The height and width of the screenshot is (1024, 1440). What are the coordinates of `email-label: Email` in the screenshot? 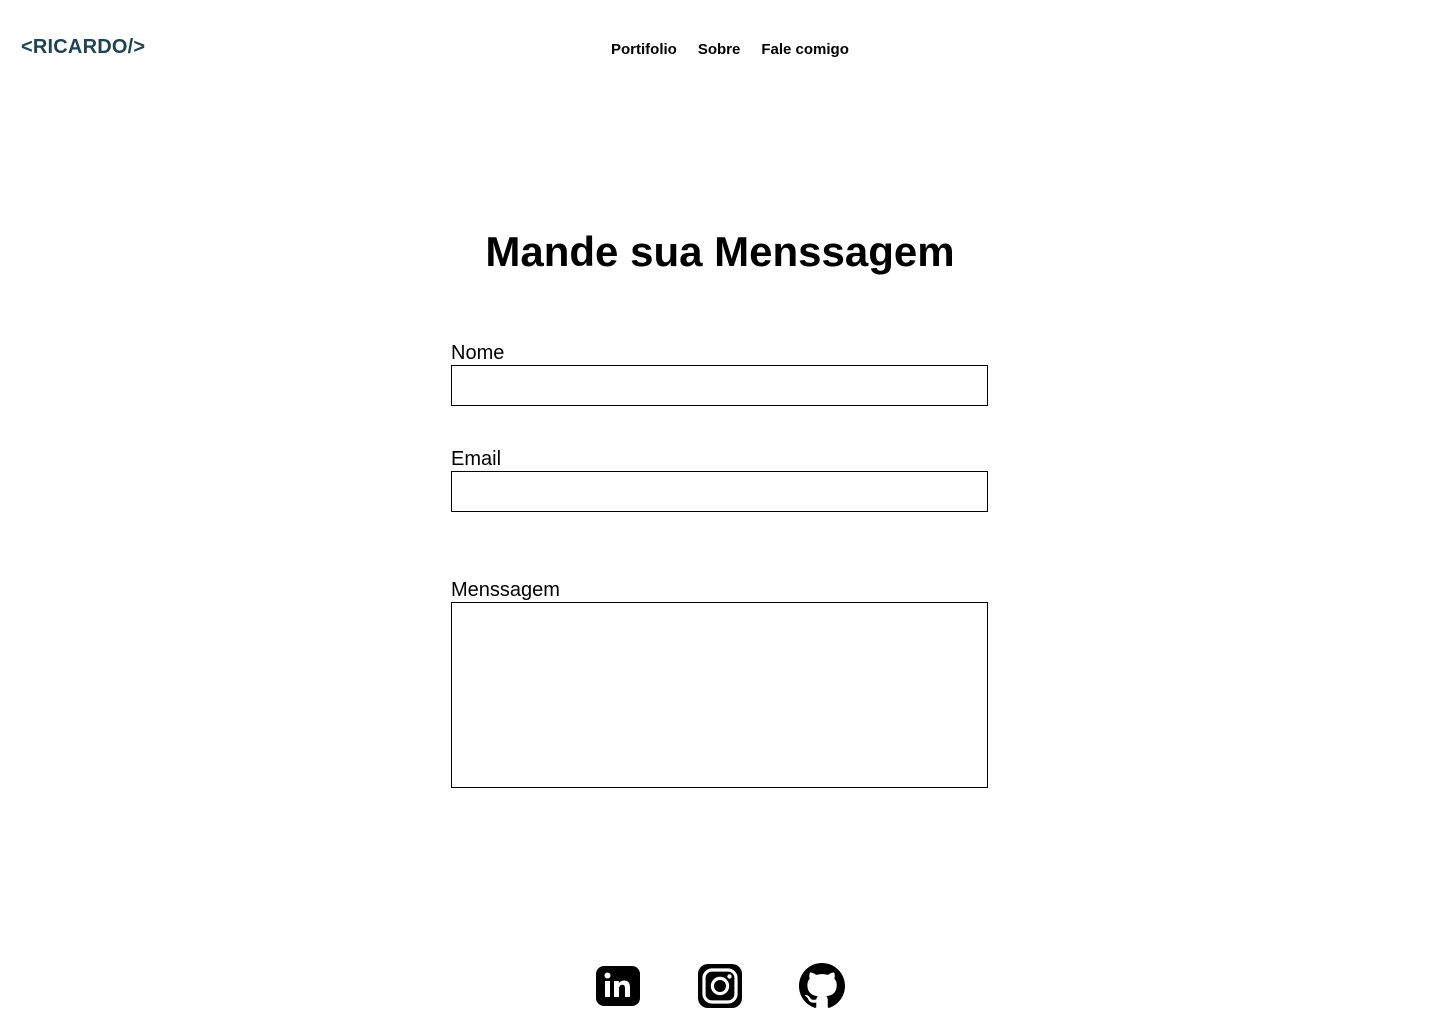 It's located at (476, 459).